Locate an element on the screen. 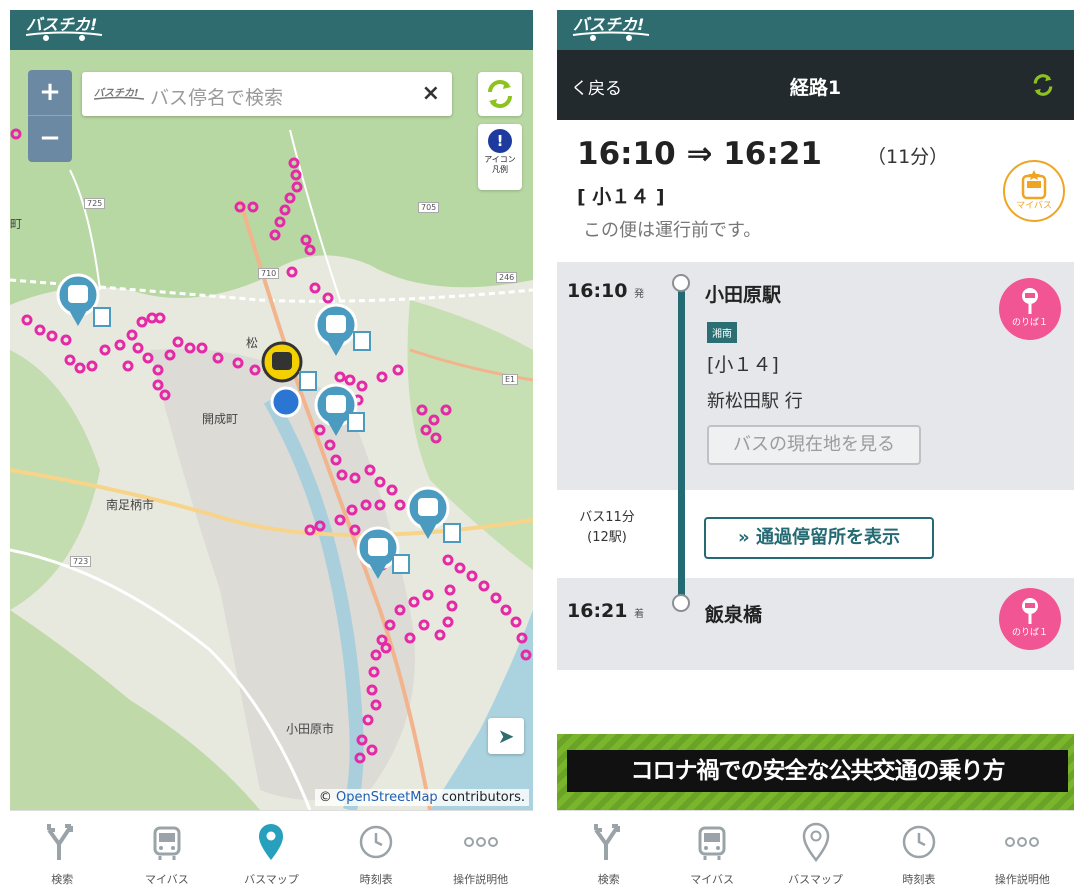  road-number: 710 is located at coordinates (269, 273).